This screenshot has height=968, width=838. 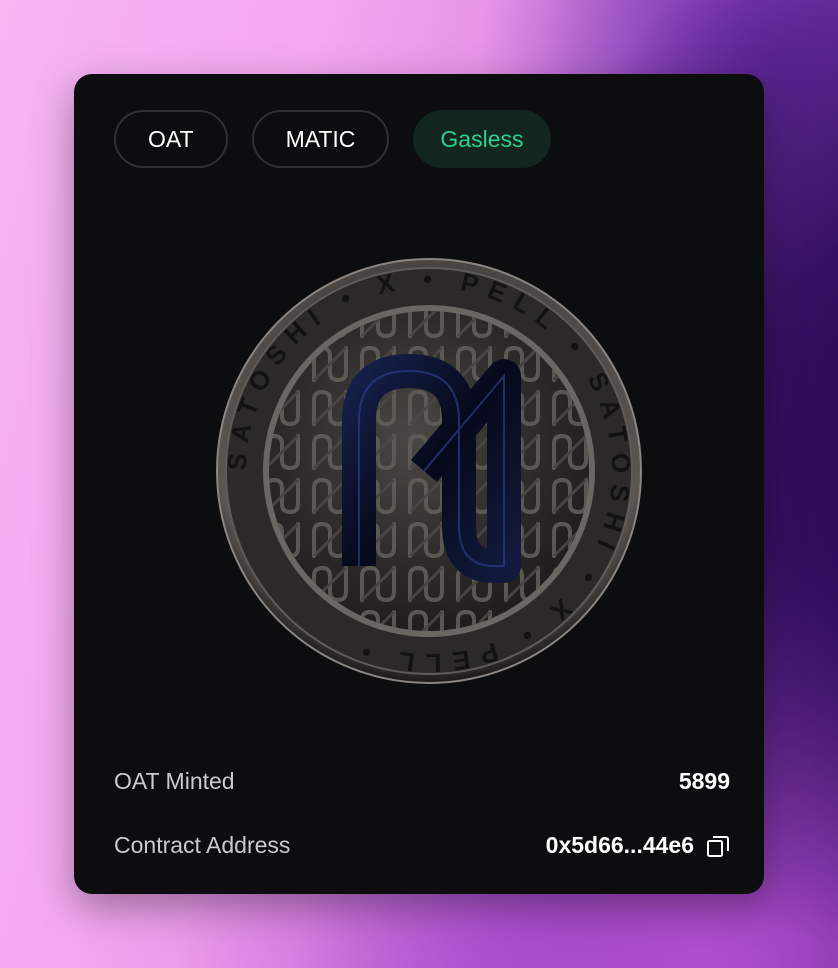 I want to click on copy-icon, so click(x=718, y=846).